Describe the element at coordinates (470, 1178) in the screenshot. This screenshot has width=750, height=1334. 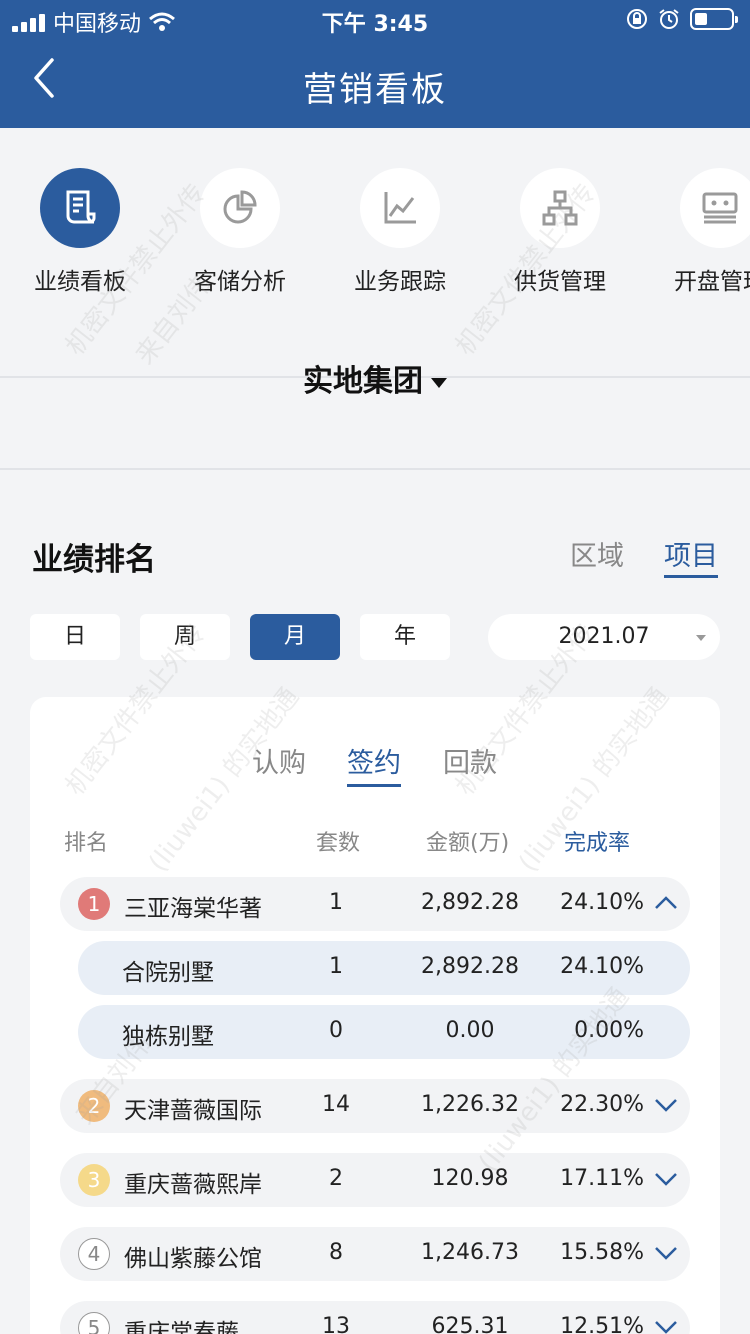
I see `amount: 120.98` at that location.